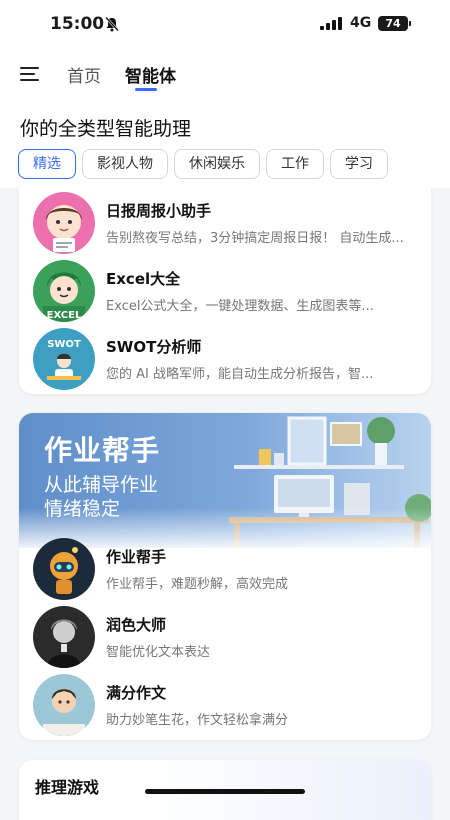 This screenshot has height=820, width=450. I want to click on home-indicator, so click(225, 791).